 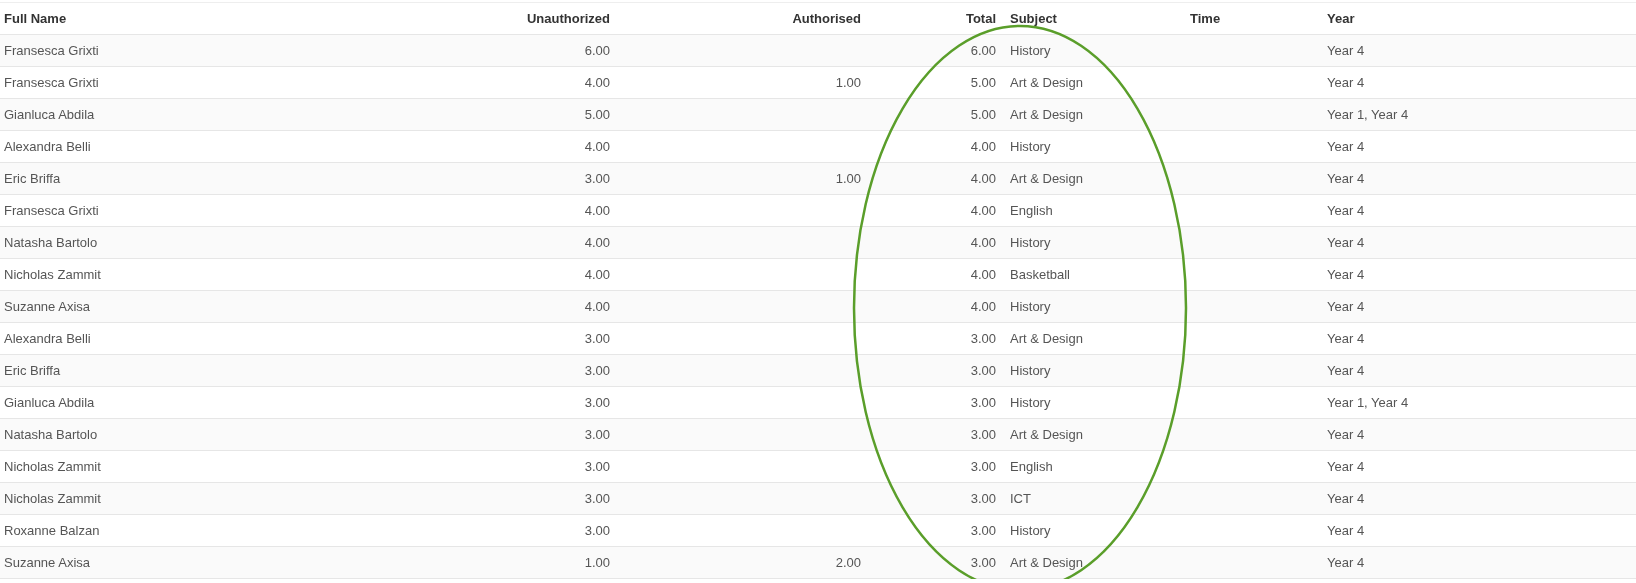 What do you see at coordinates (52, 530) in the screenshot?
I see `table-cell: Roxanne Balzan` at bounding box center [52, 530].